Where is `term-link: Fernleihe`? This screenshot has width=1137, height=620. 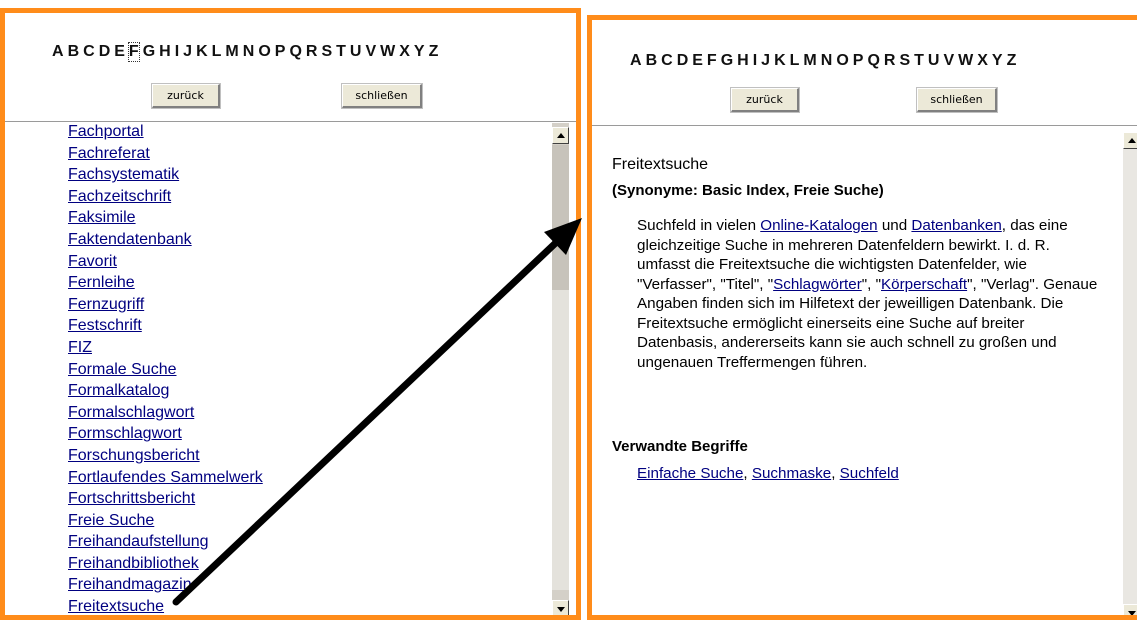
term-link: Fernleihe is located at coordinates (101, 282).